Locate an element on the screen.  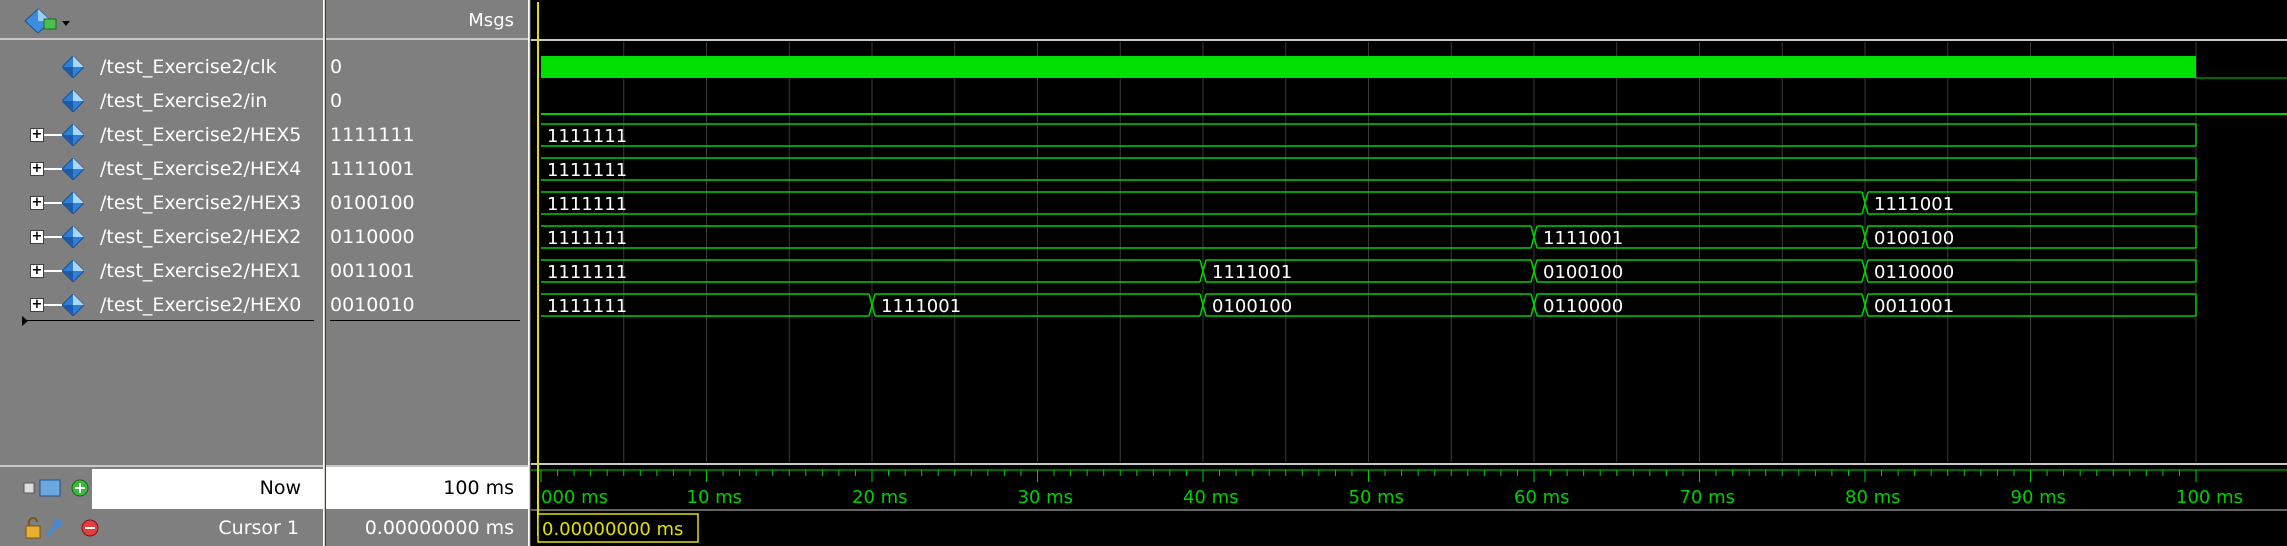
insertion-marker-icon is located at coordinates (25, 321).